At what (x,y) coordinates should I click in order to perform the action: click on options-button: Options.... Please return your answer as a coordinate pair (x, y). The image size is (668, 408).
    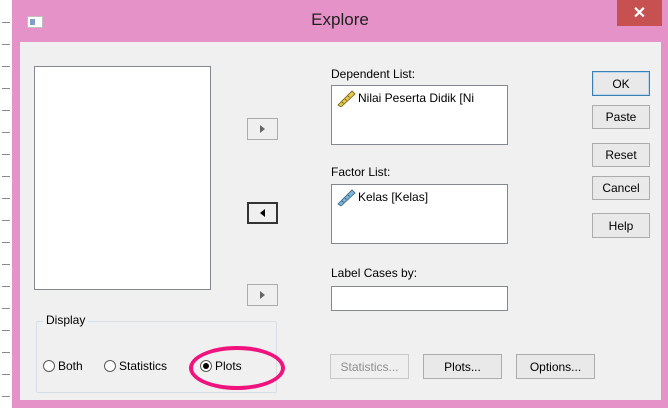
    Looking at the image, I should click on (555, 366).